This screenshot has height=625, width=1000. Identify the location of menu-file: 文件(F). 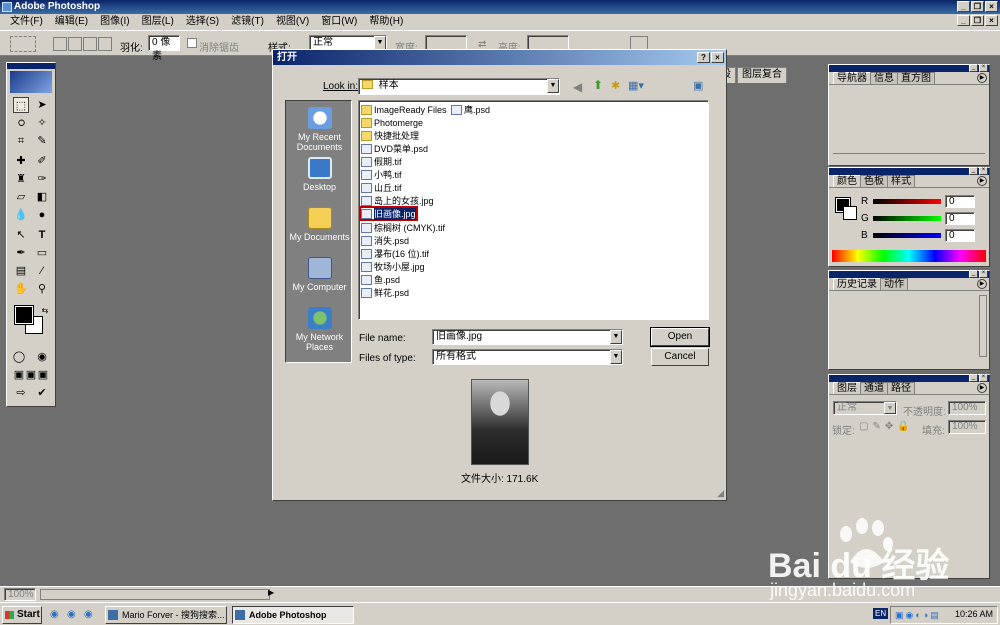
(26, 22).